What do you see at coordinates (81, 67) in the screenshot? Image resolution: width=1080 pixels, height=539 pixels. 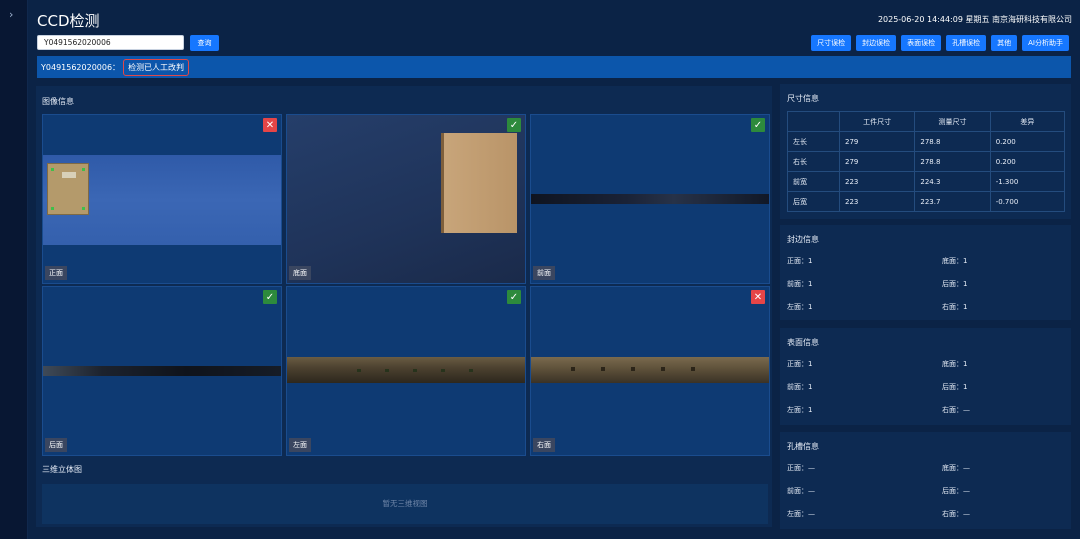 I see `status-serial: Y0491562020006：` at bounding box center [81, 67].